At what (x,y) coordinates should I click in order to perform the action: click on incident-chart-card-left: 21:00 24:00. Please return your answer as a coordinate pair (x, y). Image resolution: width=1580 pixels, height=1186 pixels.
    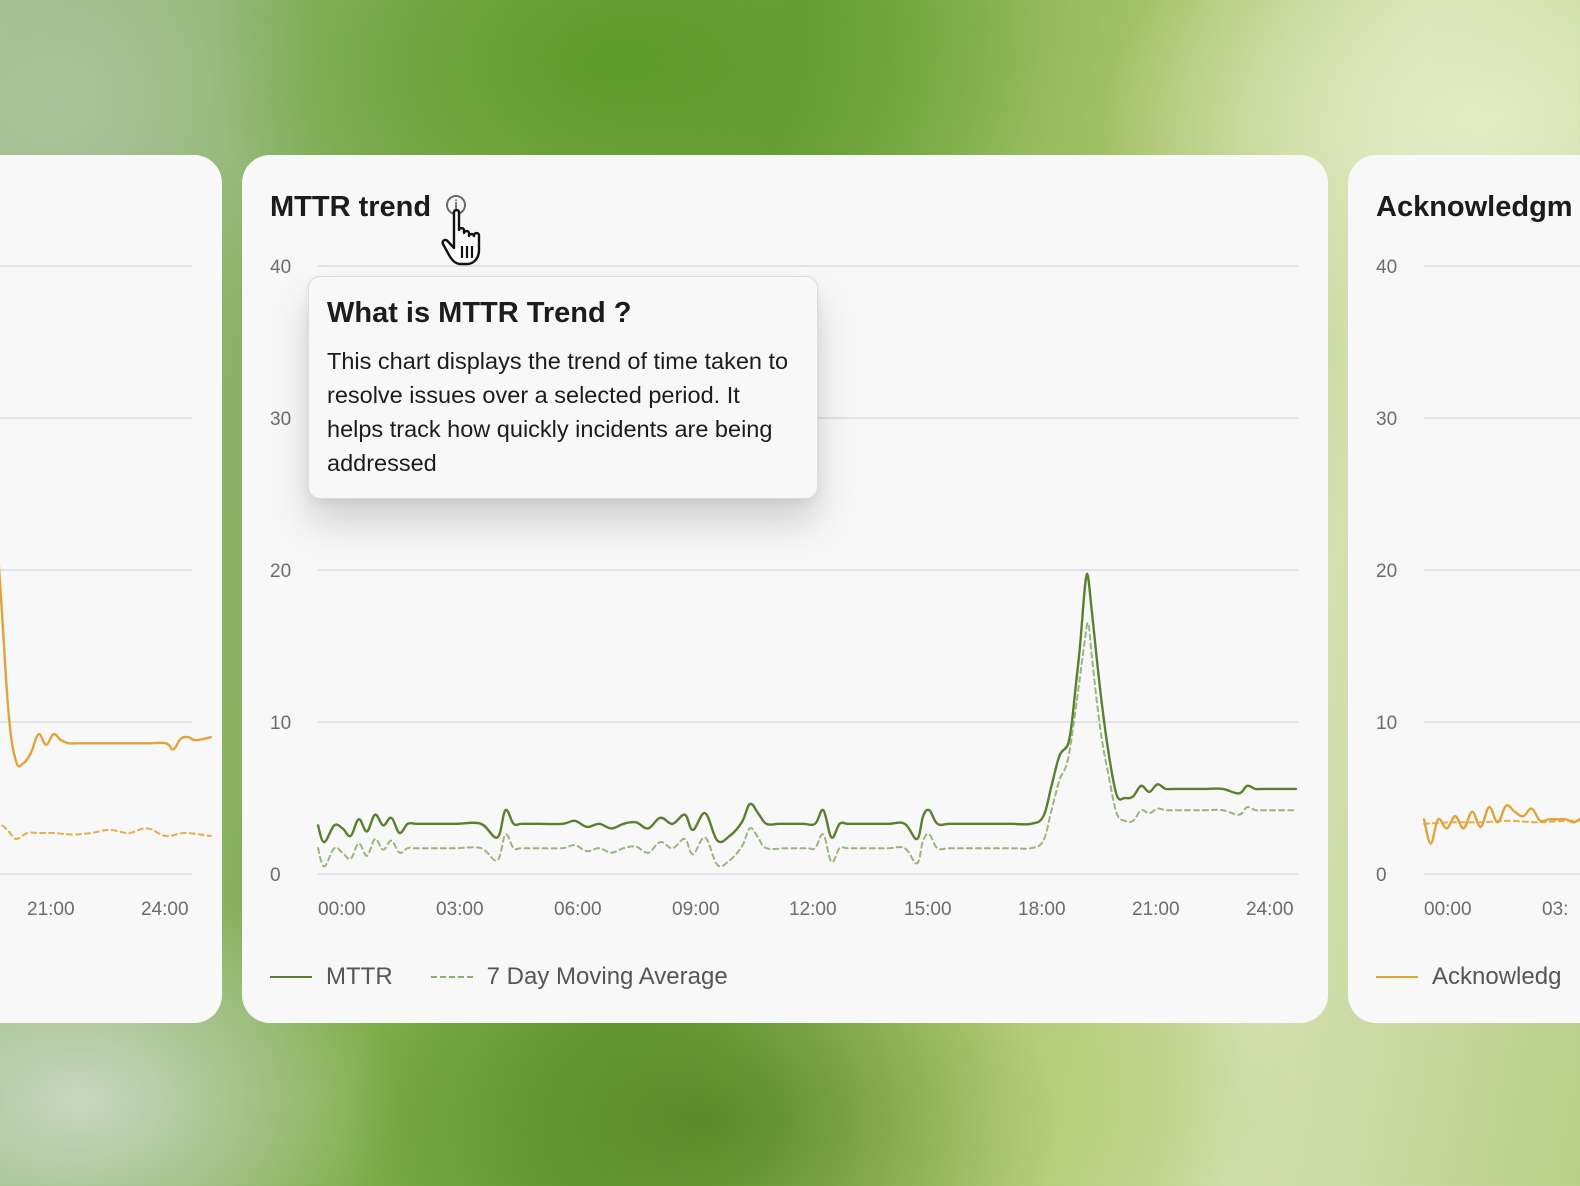
    Looking at the image, I should click on (111, 589).